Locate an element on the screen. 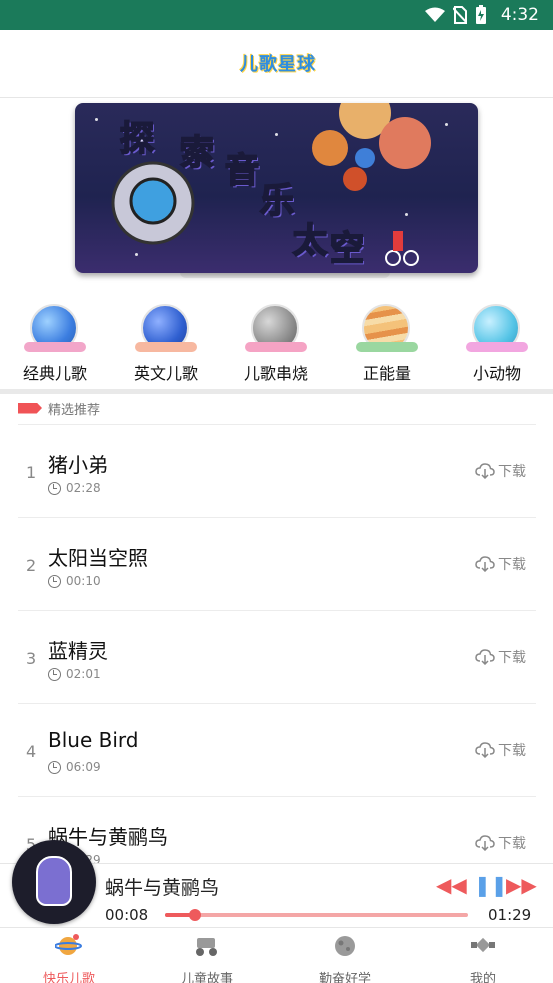  song-duration: 00:10 is located at coordinates (74, 581).